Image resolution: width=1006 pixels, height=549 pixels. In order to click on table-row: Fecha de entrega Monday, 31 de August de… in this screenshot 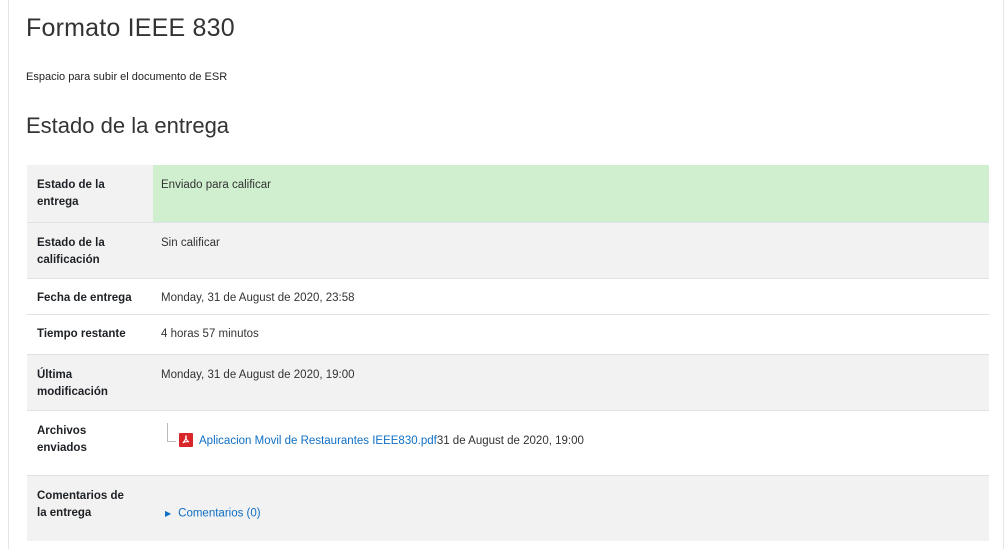, I will do `click(508, 296)`.